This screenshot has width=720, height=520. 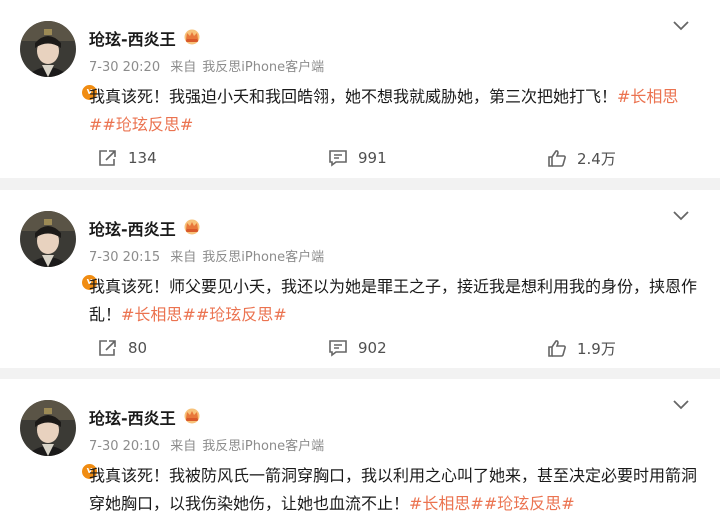 I want to click on like-count: 1.9万, so click(x=596, y=348).